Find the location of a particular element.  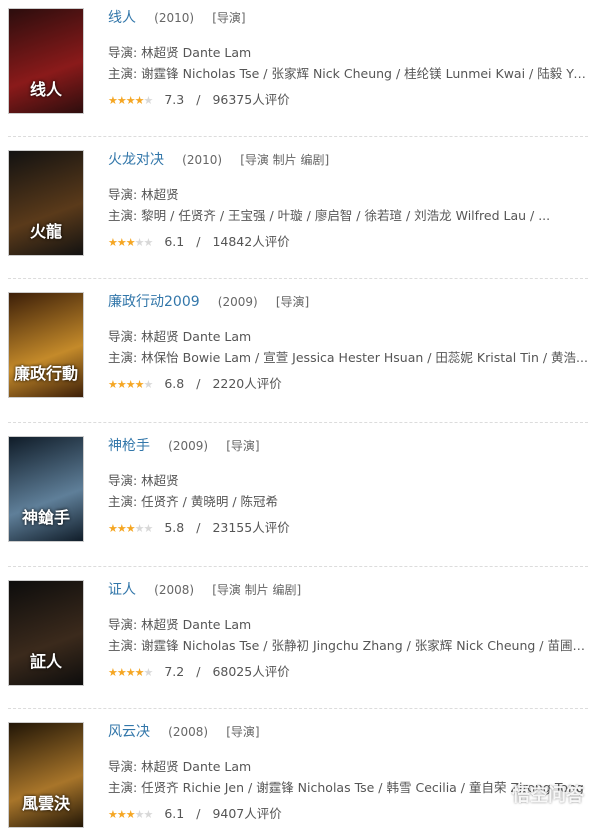

poster-title: 廉政行動 is located at coordinates (45, 373).